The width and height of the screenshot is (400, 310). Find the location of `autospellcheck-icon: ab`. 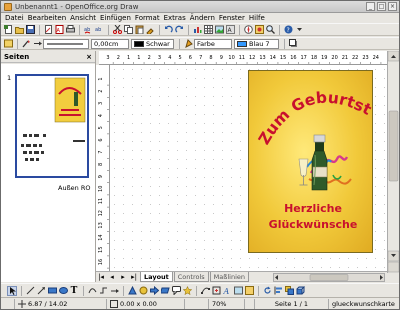

autospellcheck-icon: ab is located at coordinates (99, 30).